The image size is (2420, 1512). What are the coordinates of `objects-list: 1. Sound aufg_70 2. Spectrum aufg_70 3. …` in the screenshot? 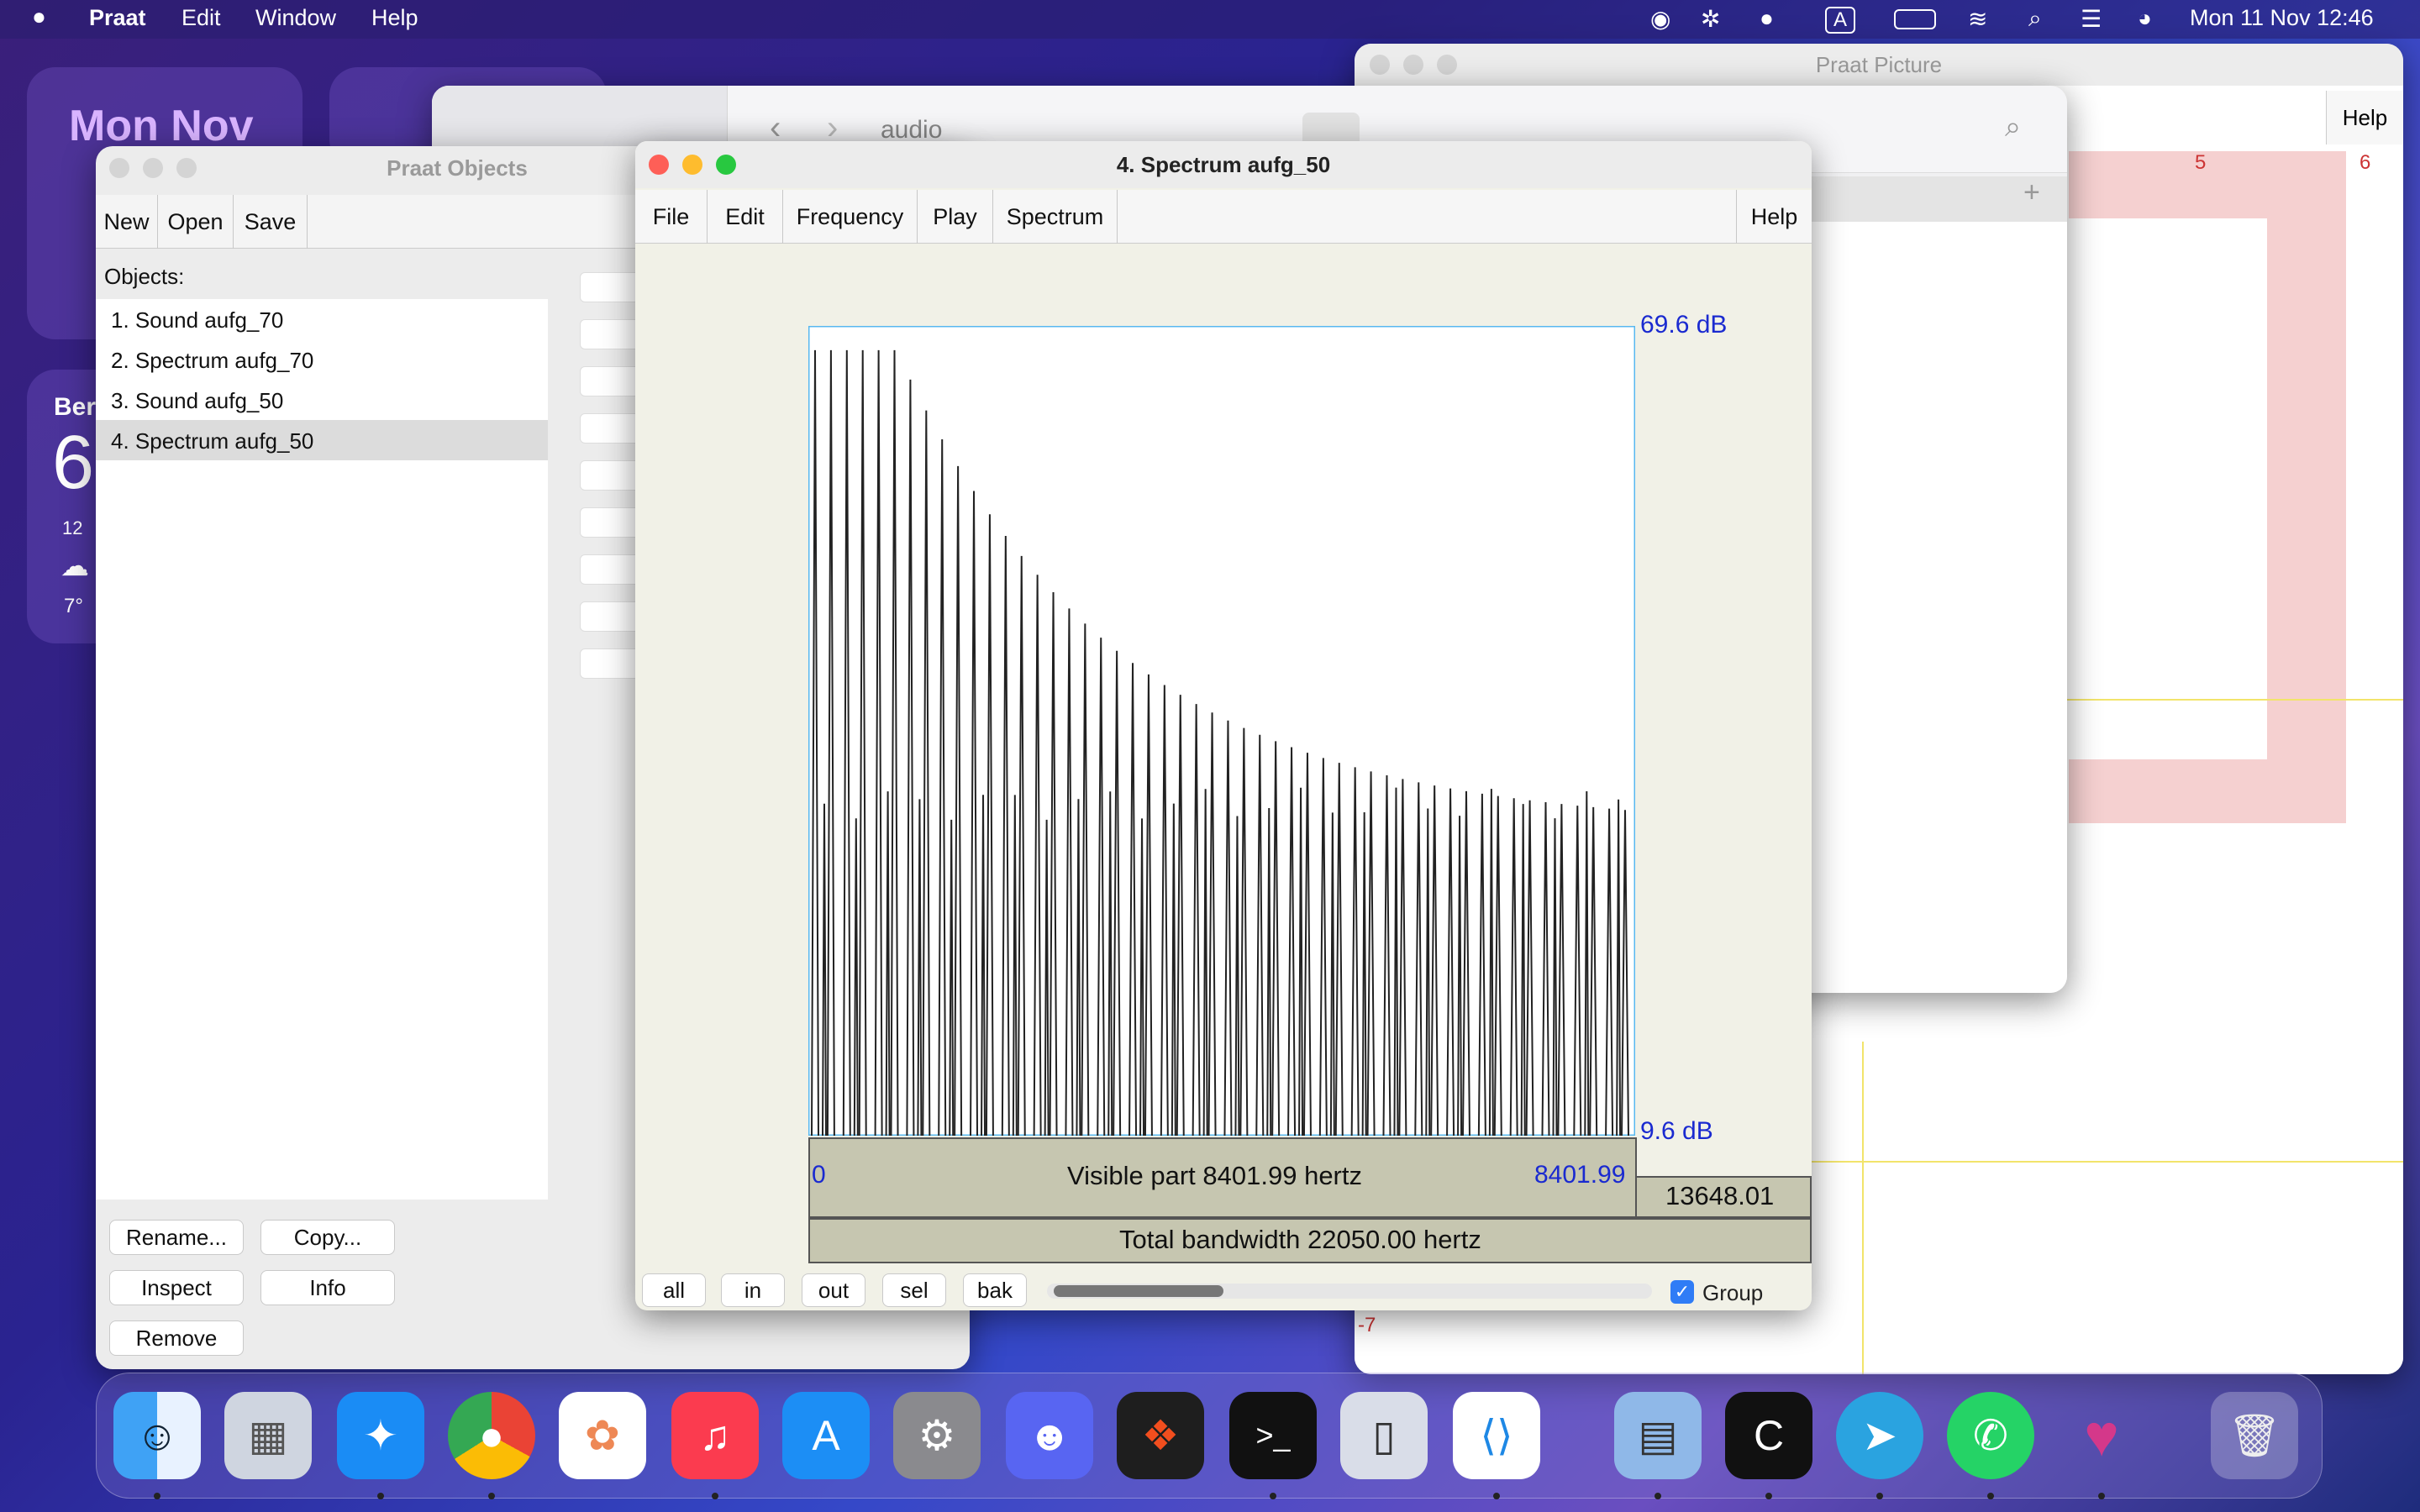 It's located at (322, 749).